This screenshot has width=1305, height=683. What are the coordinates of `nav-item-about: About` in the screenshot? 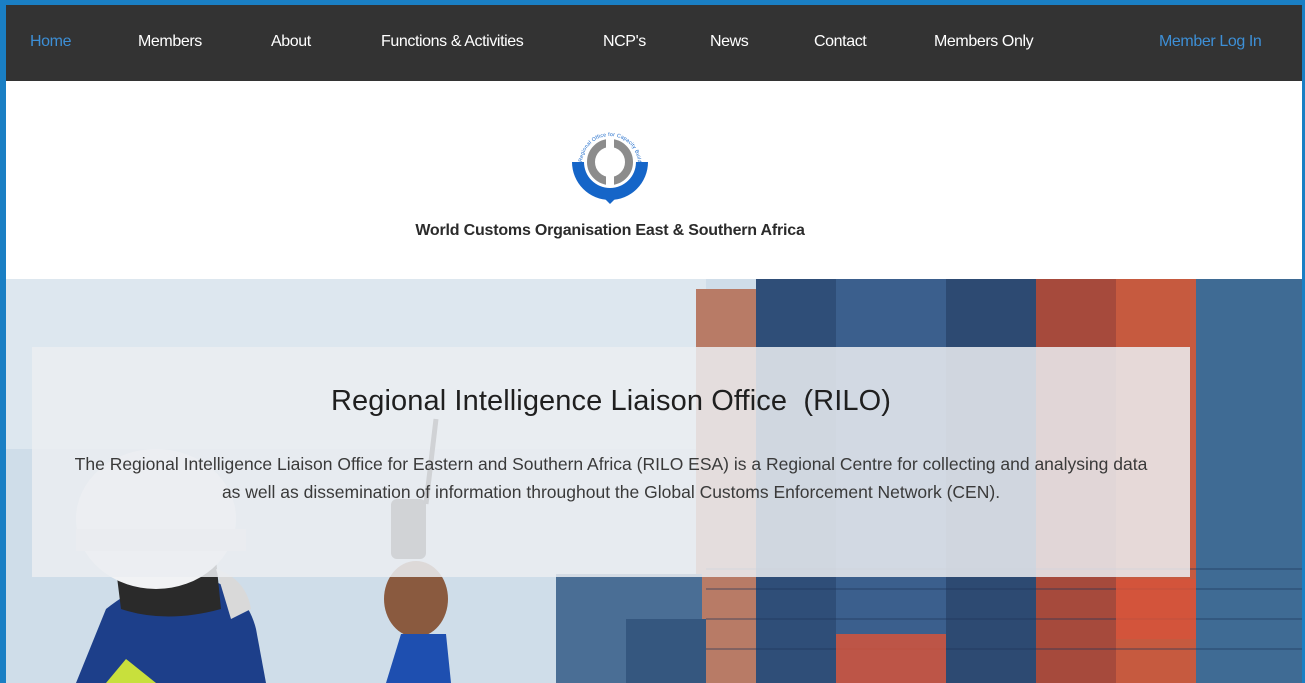 It's located at (291, 43).